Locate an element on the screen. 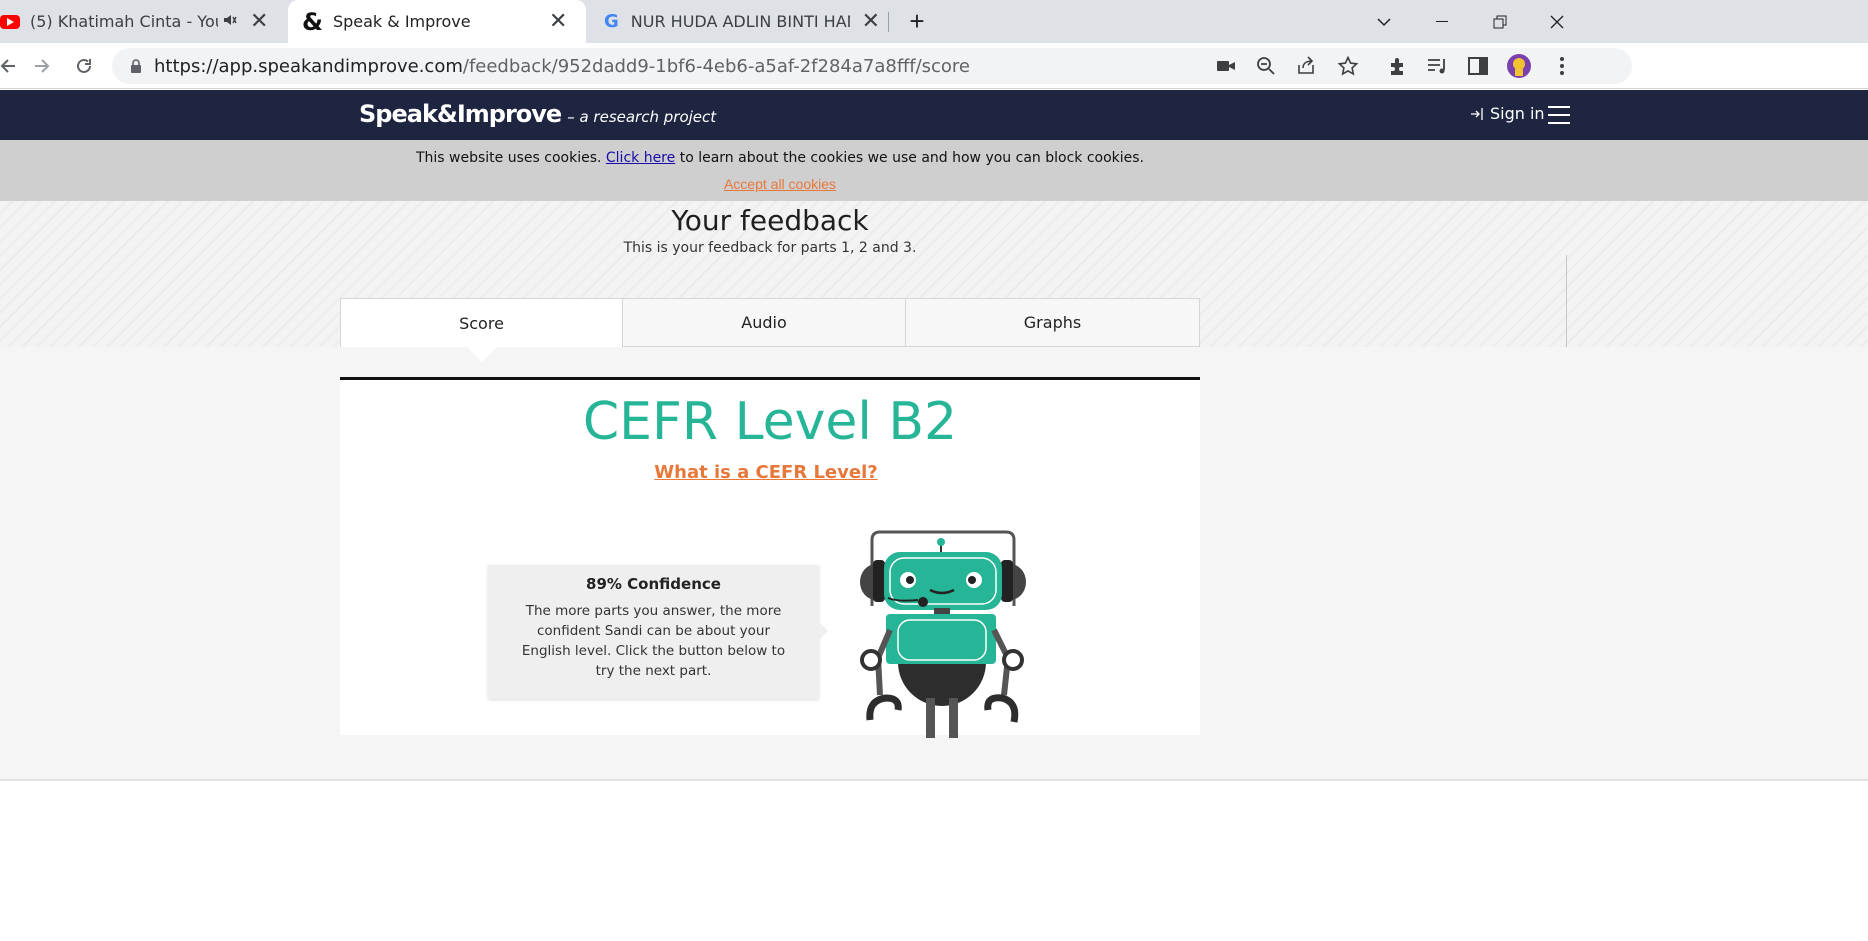 The image size is (1868, 941). tab-title: NUR HUDA ADLIN BINTI HANIZAM is located at coordinates (740, 21).